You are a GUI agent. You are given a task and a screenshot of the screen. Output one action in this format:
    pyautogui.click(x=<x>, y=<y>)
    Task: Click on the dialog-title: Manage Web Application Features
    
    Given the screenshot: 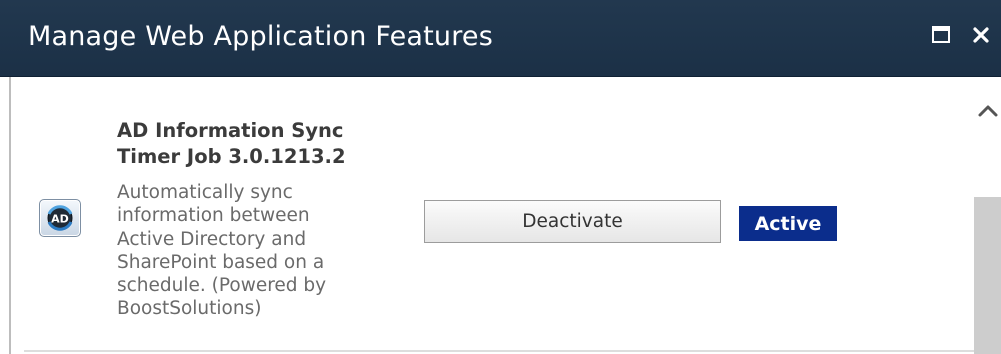 What is the action you would take?
    pyautogui.click(x=261, y=36)
    